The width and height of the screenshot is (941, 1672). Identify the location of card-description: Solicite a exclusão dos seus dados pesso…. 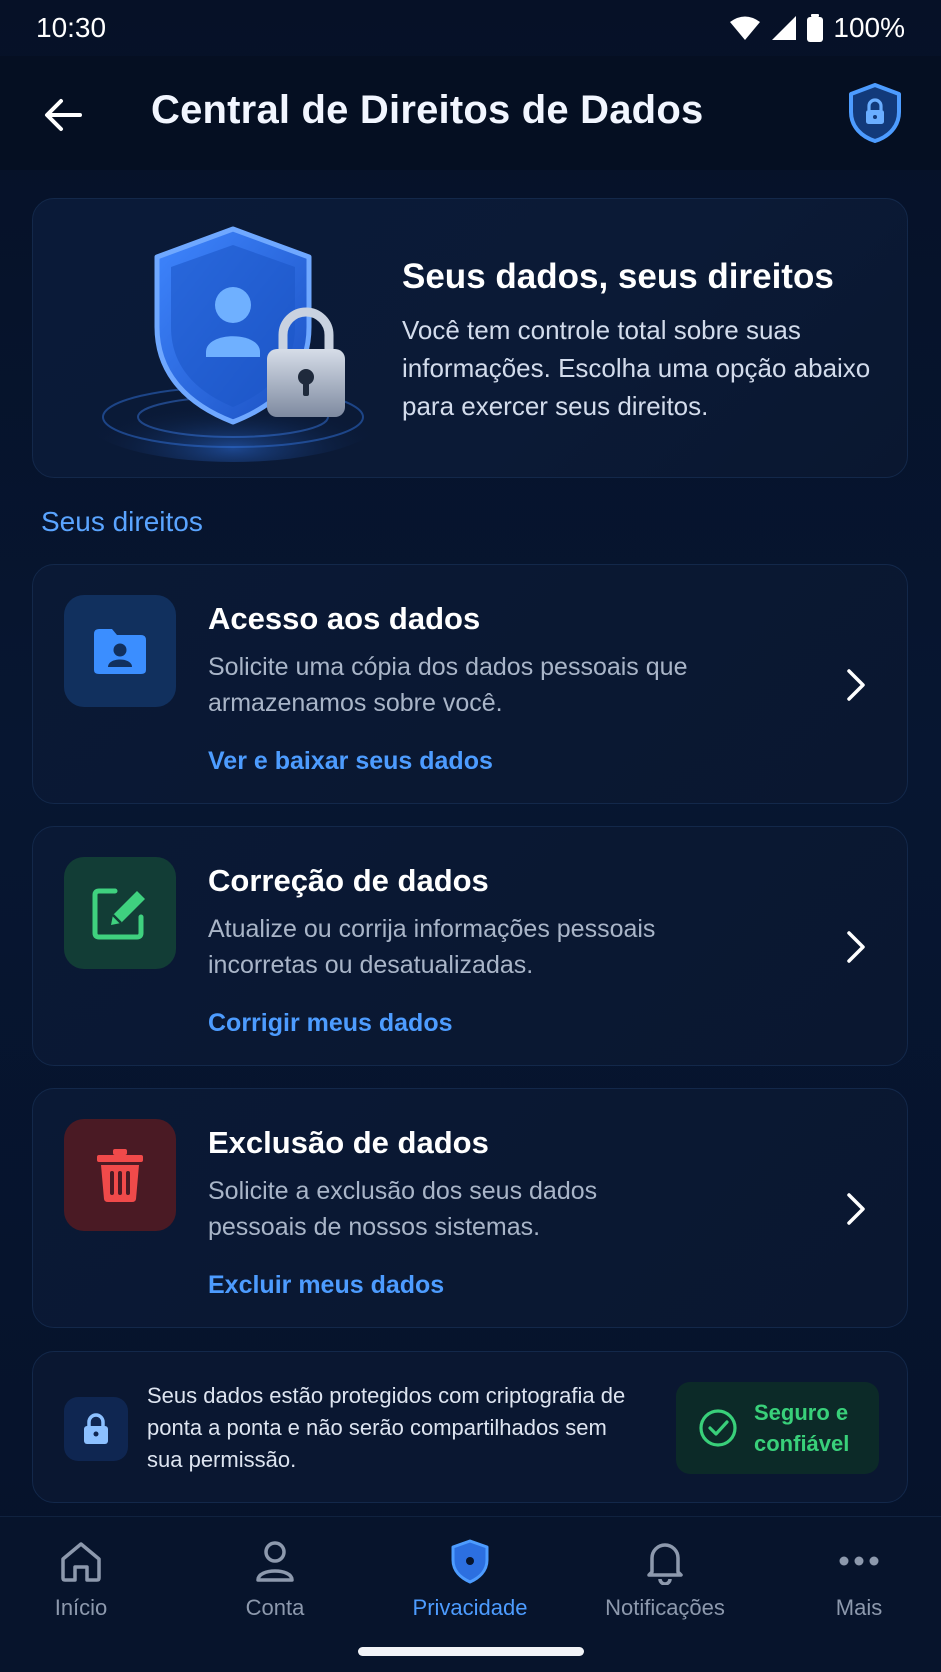
(403, 1209).